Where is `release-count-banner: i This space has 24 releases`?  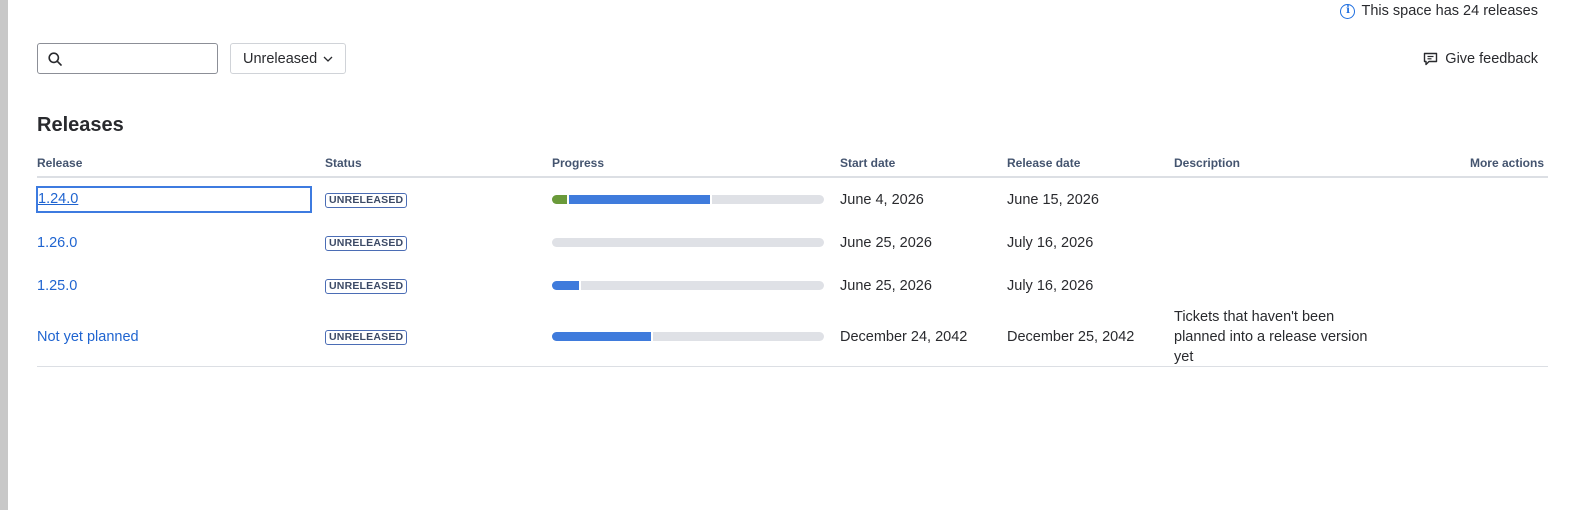 release-count-banner: i This space has 24 releases is located at coordinates (1439, 11).